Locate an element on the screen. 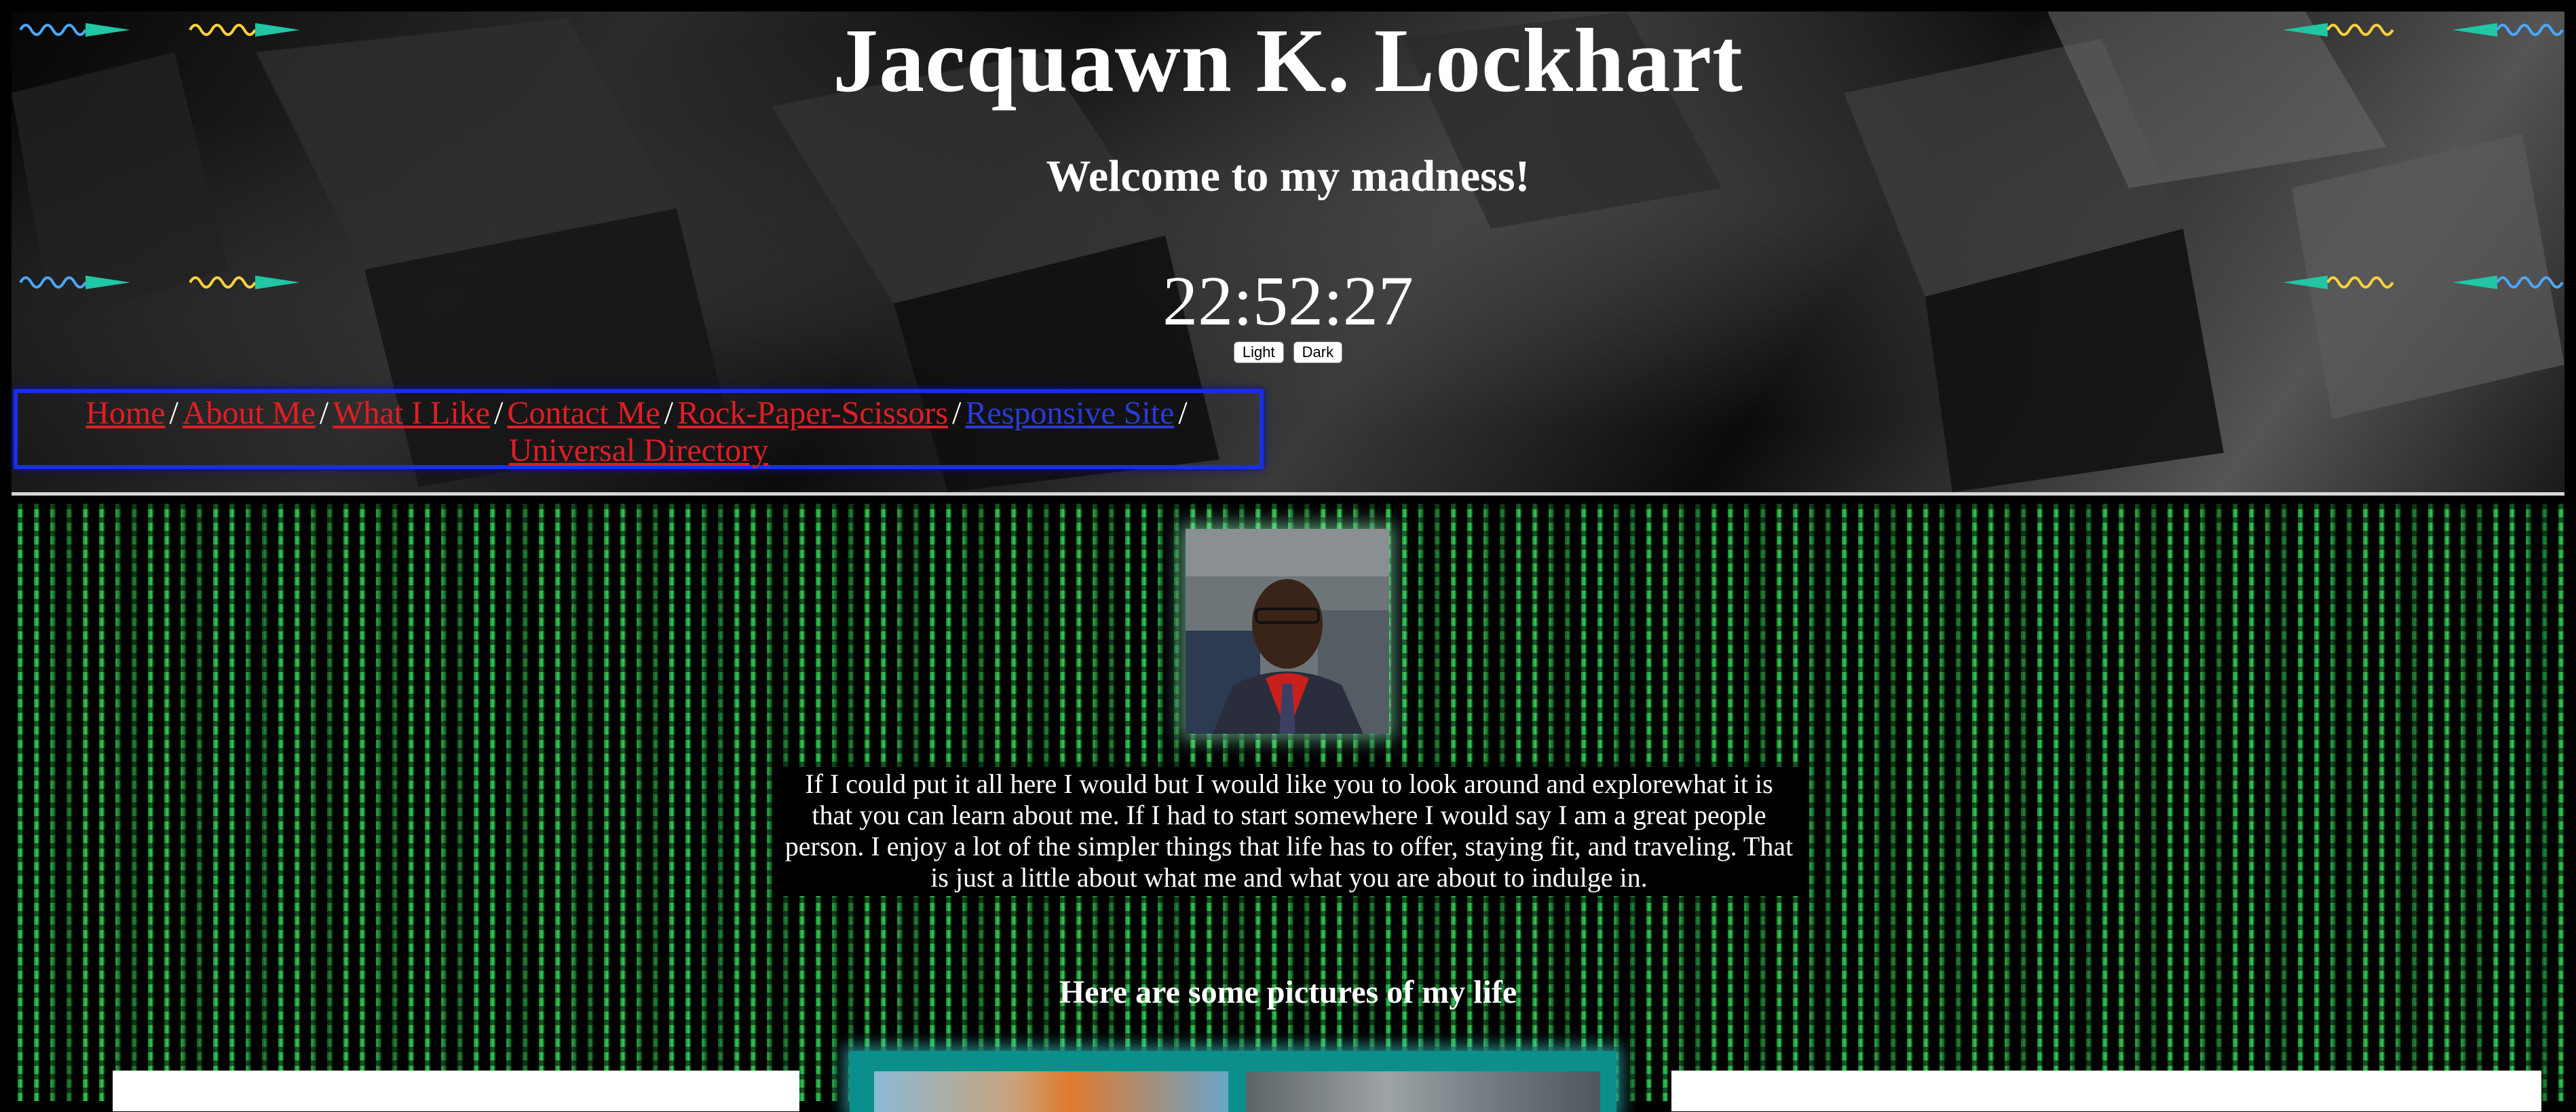 The image size is (2576, 1112). photo-gallery is located at coordinates (1233, 1081).